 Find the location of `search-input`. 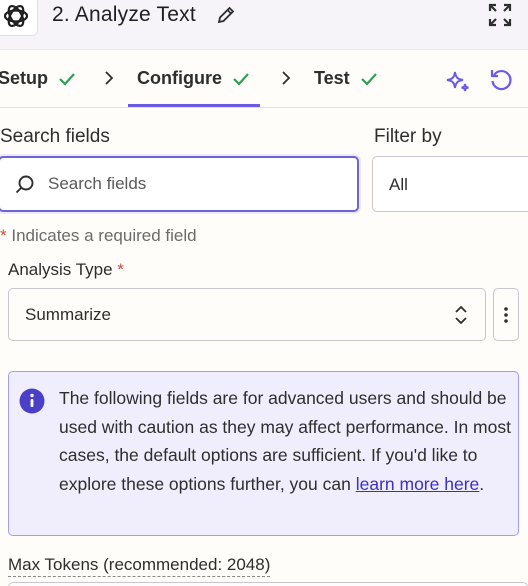

search-input is located at coordinates (193, 184).